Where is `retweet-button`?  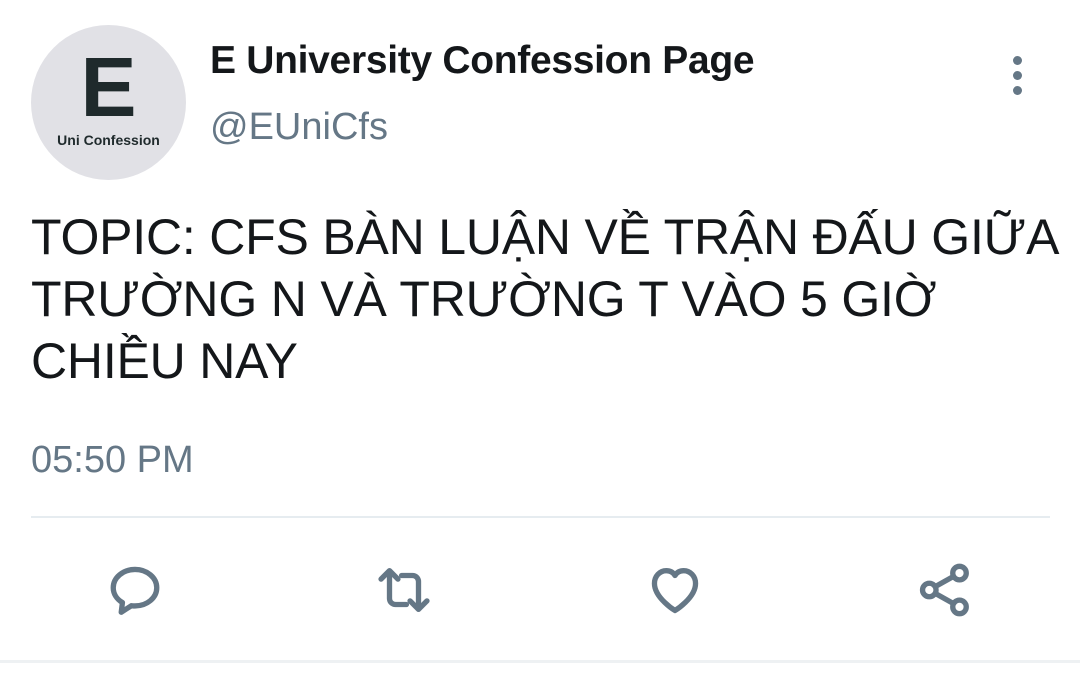
retweet-button is located at coordinates (404, 590).